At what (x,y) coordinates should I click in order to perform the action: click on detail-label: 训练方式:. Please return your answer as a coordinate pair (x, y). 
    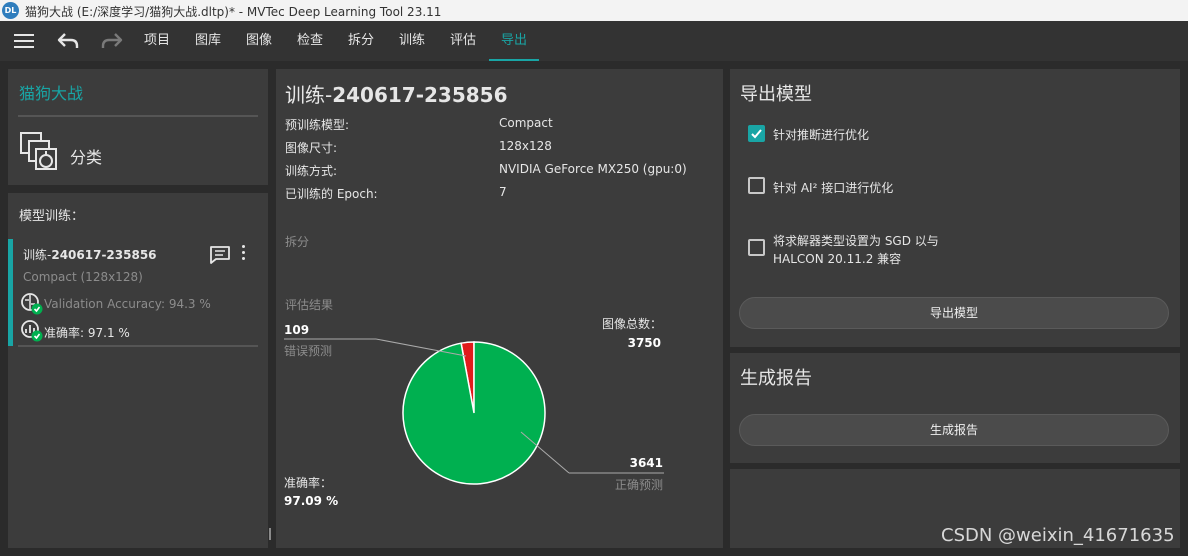
    Looking at the image, I should click on (311, 171).